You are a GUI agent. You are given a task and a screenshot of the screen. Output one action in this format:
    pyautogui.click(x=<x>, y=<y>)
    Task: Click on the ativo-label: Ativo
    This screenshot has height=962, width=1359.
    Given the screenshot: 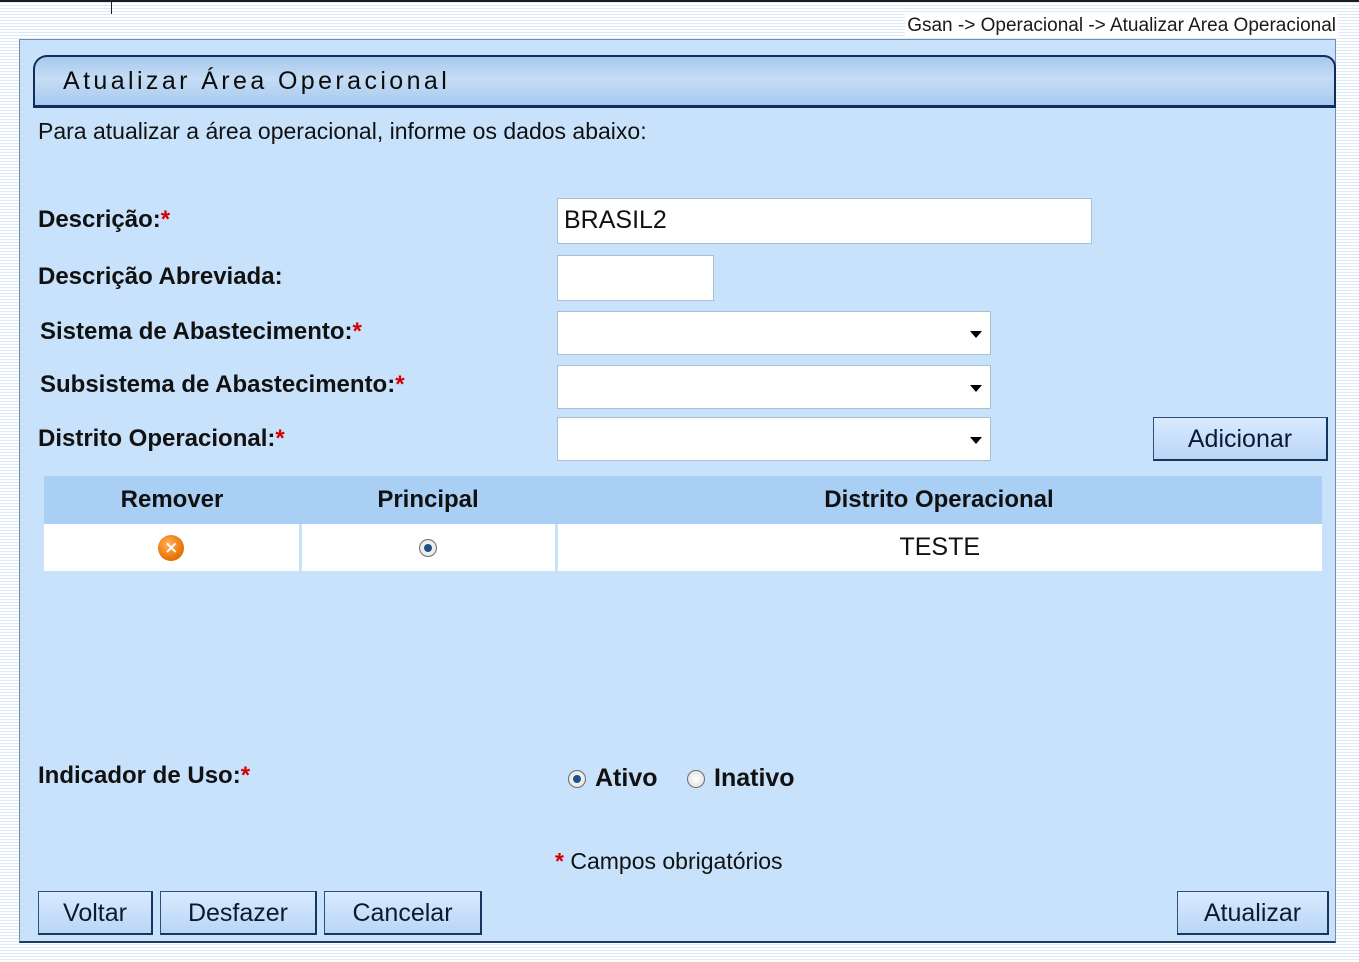 What is the action you would take?
    pyautogui.click(x=626, y=778)
    